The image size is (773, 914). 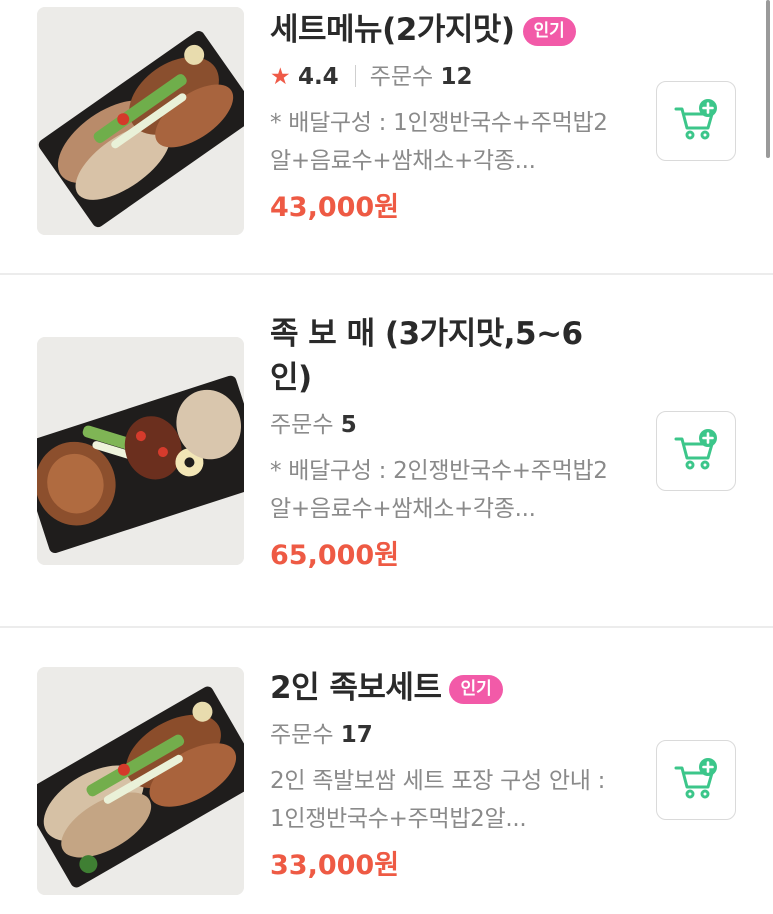 I want to click on menu-item-meta: ★ 4.4 주문수 12, so click(x=442, y=77).